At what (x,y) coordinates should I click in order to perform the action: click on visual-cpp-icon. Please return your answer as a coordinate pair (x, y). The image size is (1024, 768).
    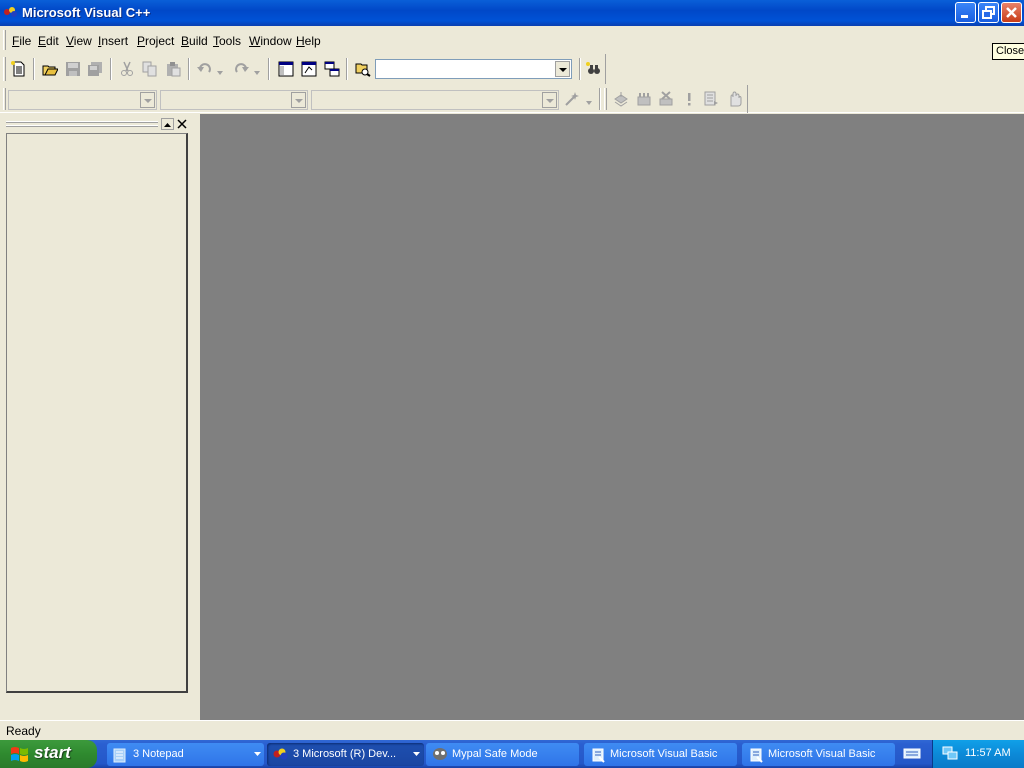
    Looking at the image, I should click on (280, 754).